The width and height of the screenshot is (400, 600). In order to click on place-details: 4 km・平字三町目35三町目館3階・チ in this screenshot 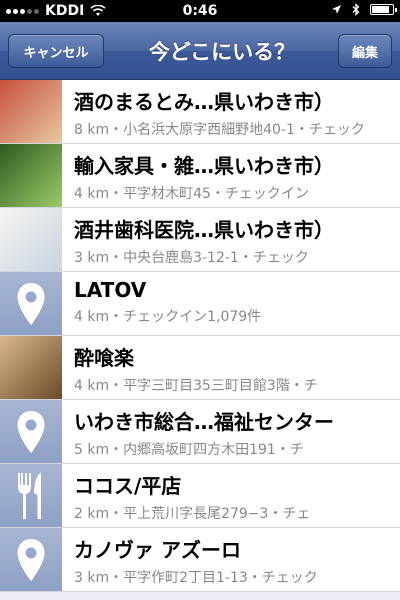, I will do `click(196, 386)`.